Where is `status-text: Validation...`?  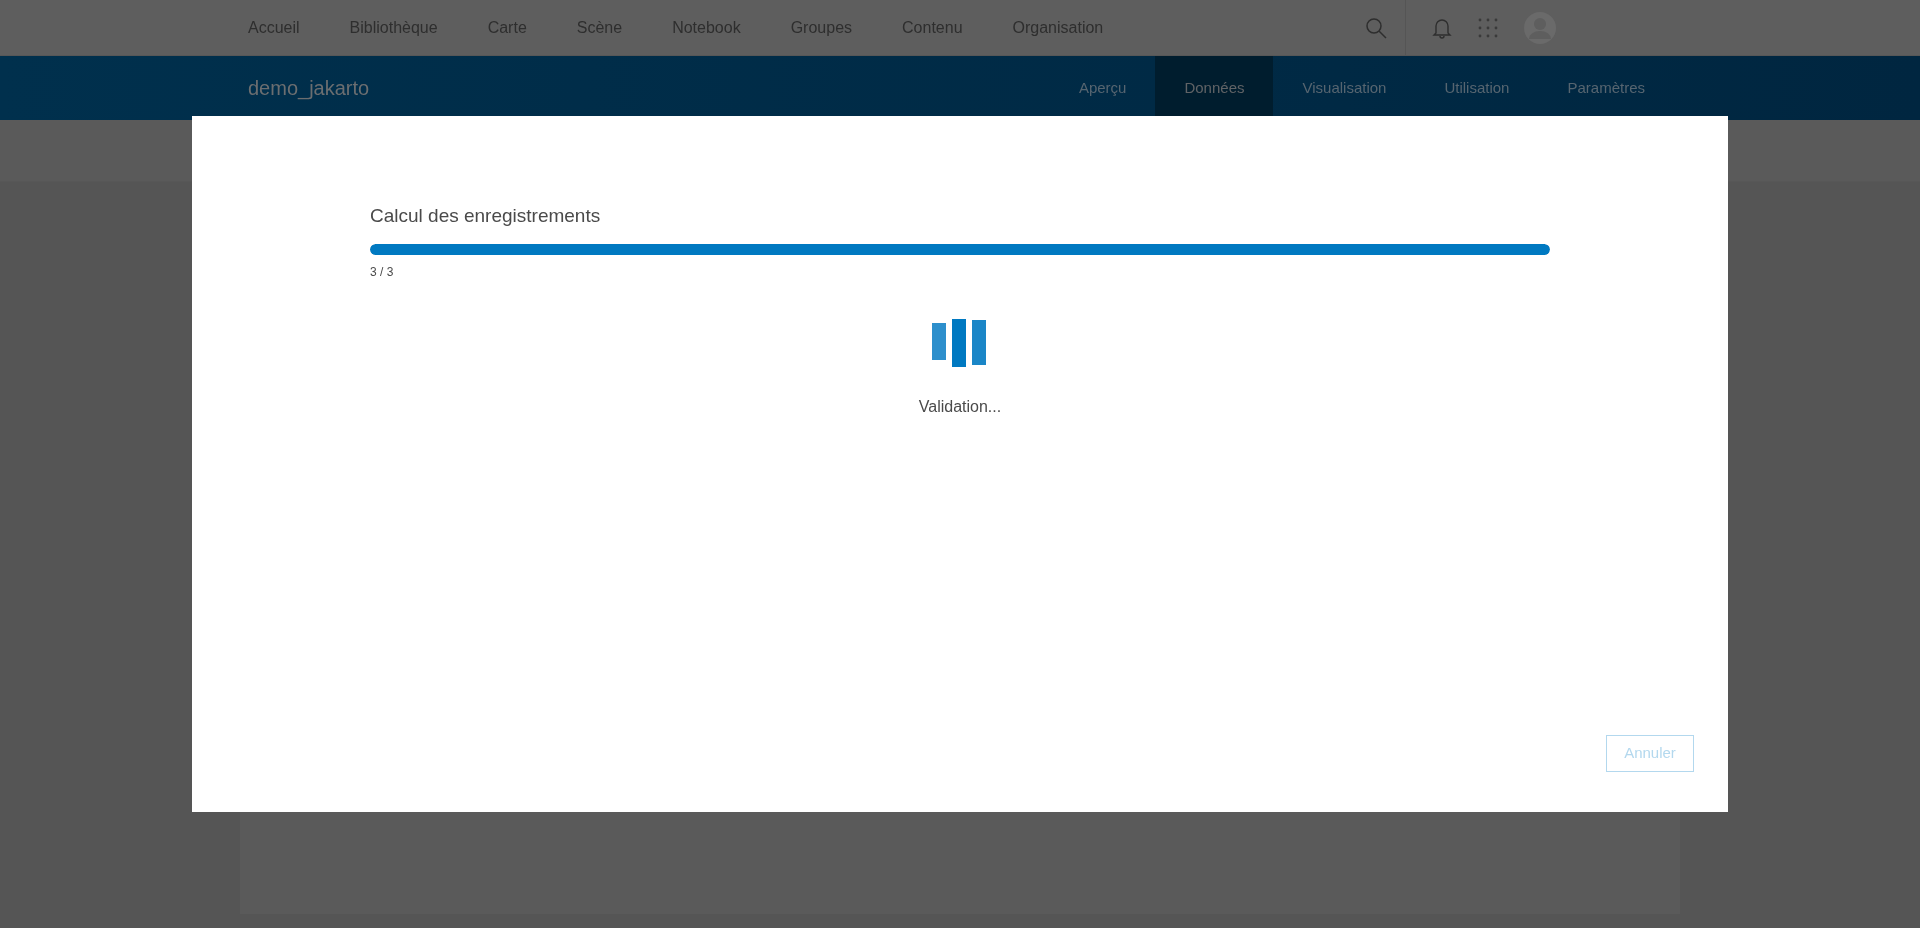 status-text: Validation... is located at coordinates (960, 406).